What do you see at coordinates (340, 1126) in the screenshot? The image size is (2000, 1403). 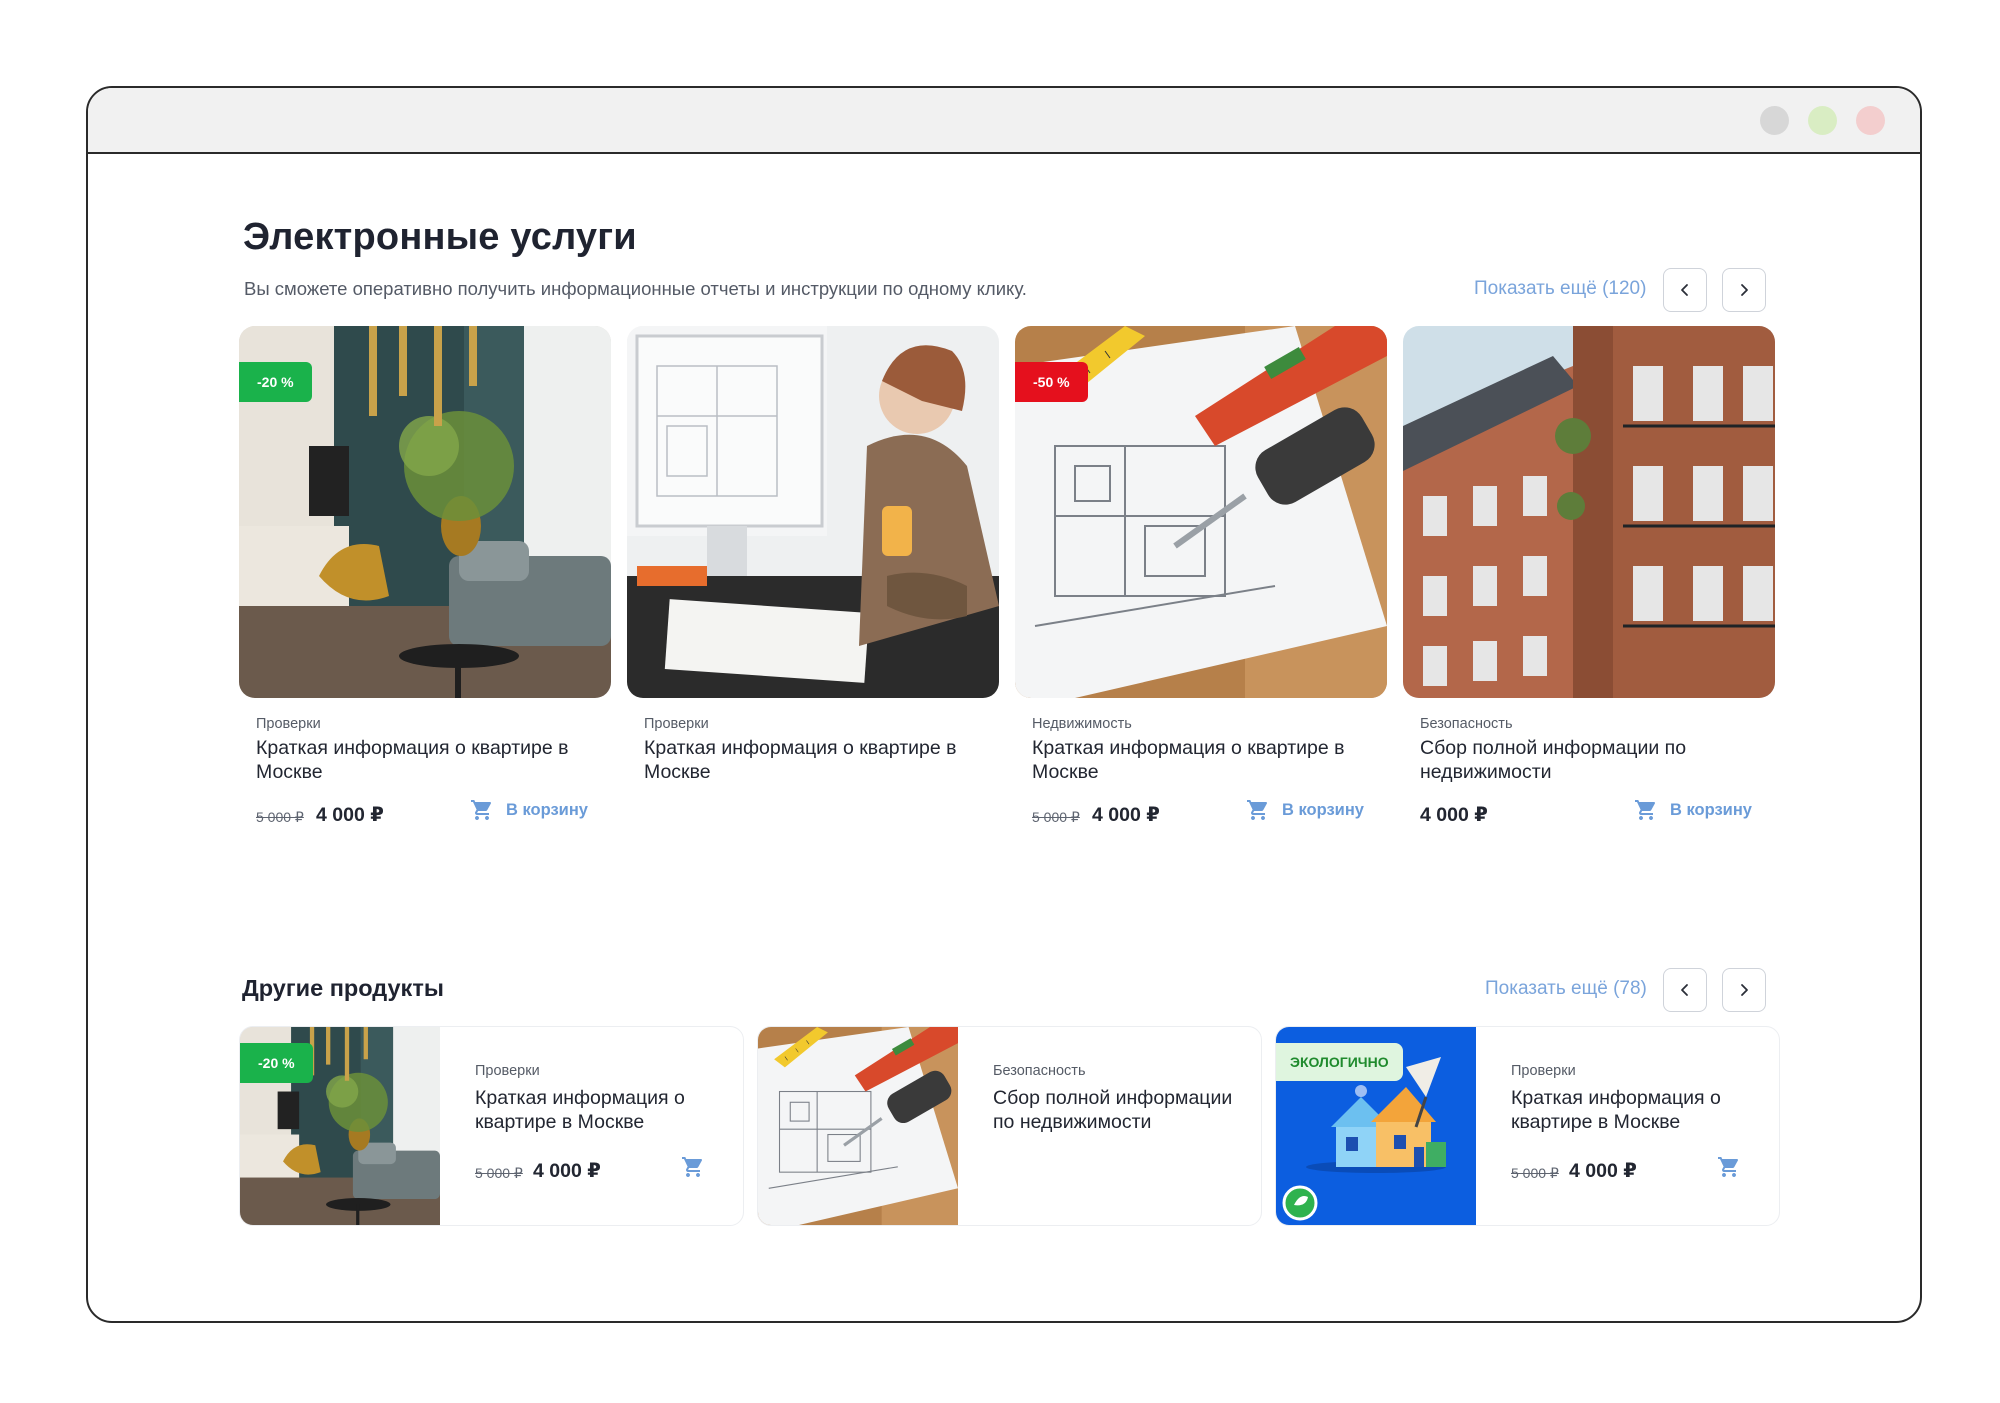 I see `product-card-image: -20 %` at bounding box center [340, 1126].